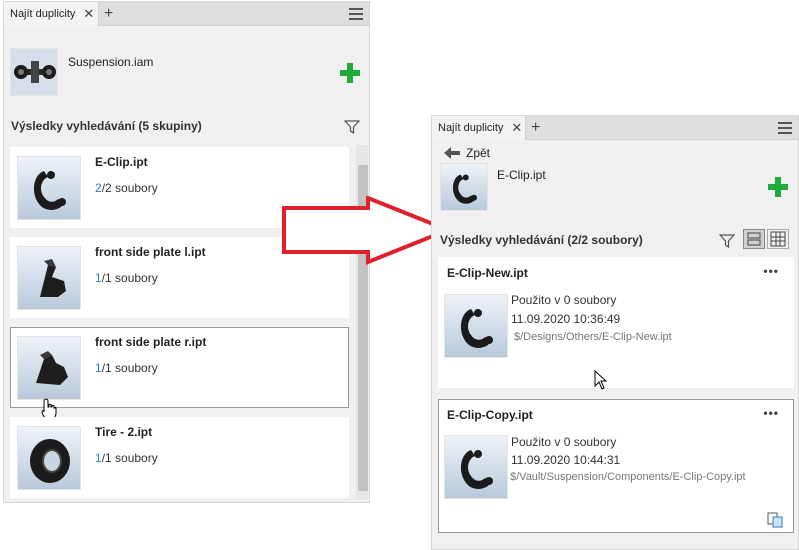 The image size is (799, 550). I want to click on file-name: E-Clip-Copy.ipt, so click(490, 415).